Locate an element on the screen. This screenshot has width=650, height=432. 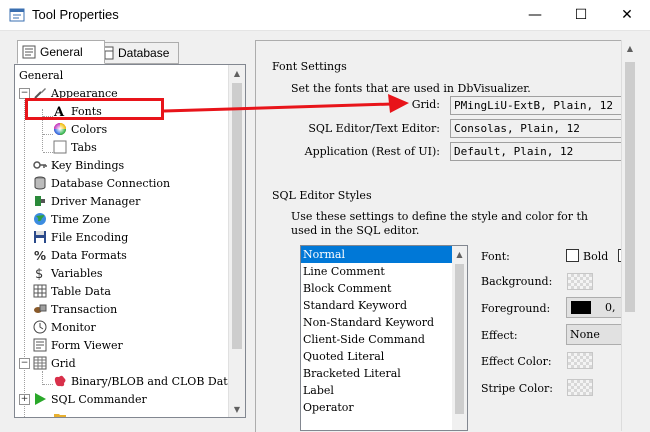
font-settings-title: Font Settings is located at coordinates (309, 66).